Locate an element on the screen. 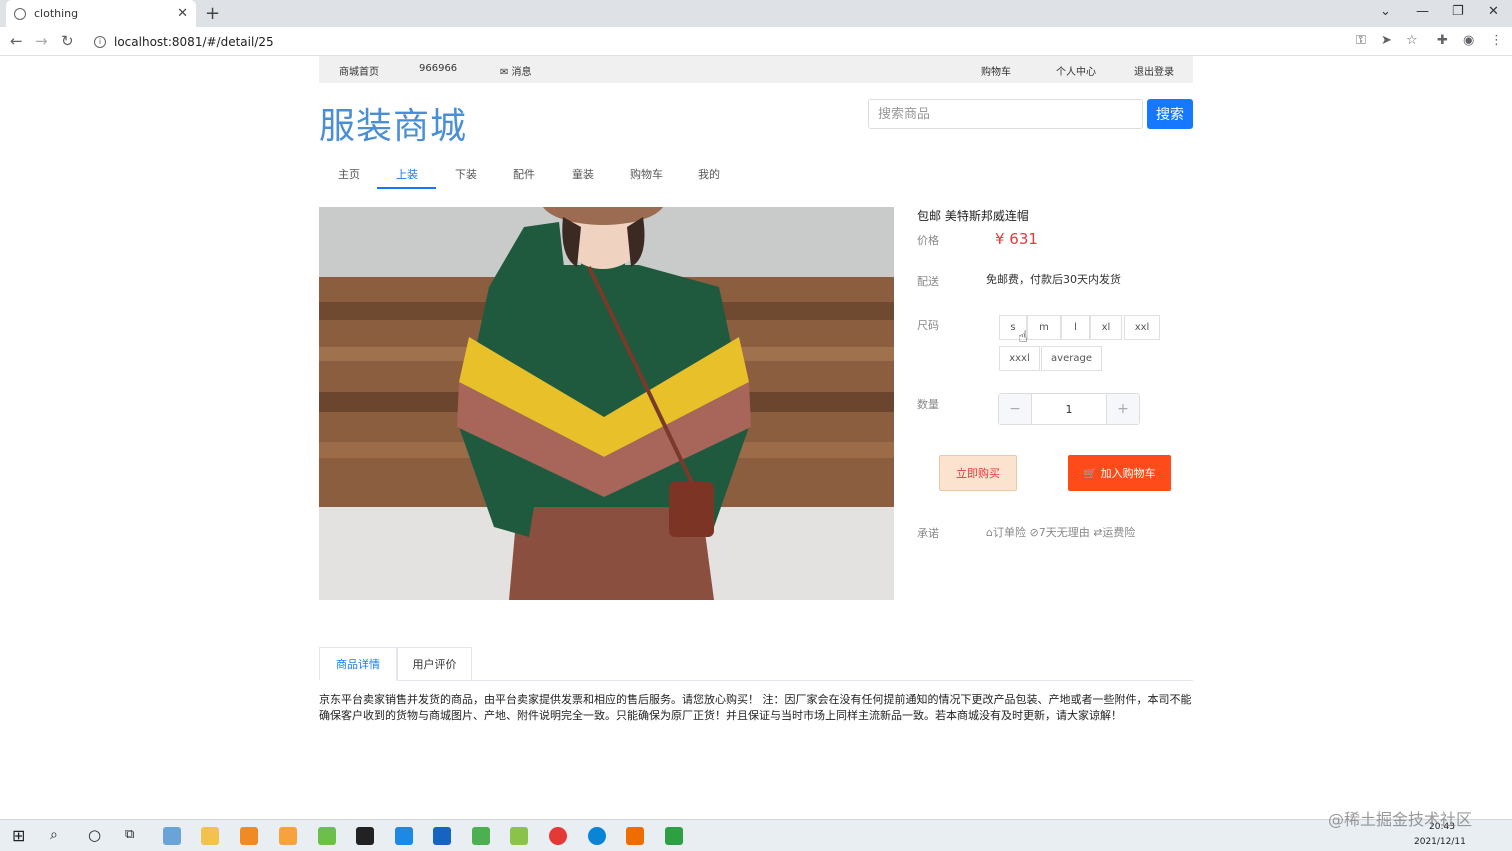  taskbar-search-icon: ⌕ is located at coordinates (54, 835).